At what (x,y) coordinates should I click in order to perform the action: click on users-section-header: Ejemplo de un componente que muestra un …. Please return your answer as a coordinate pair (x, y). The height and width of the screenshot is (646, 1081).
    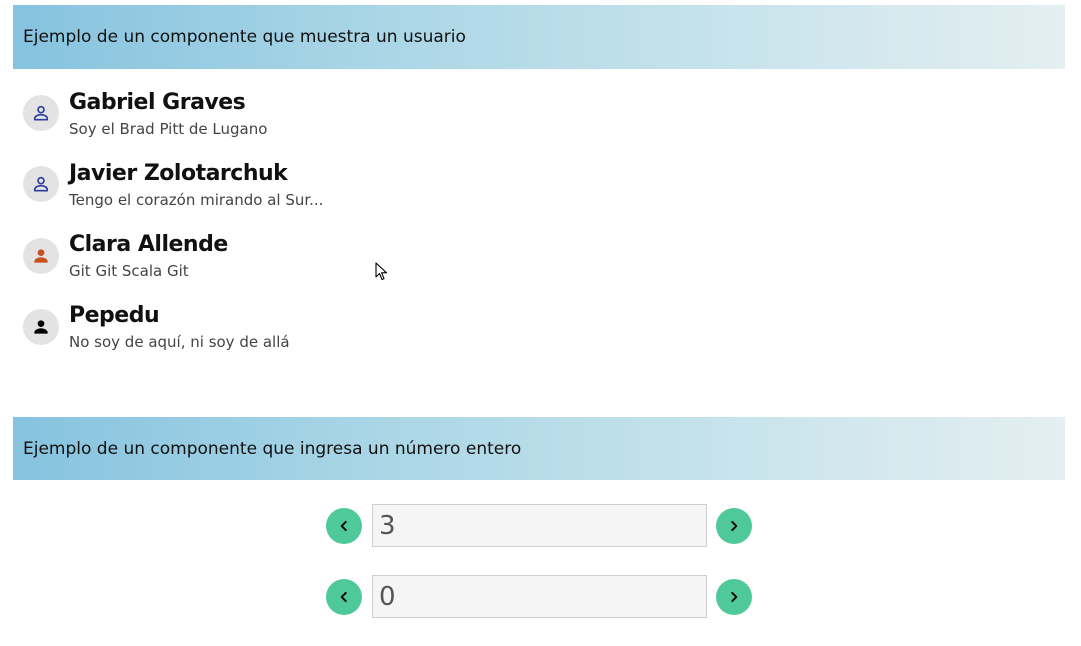
    Looking at the image, I should click on (539, 37).